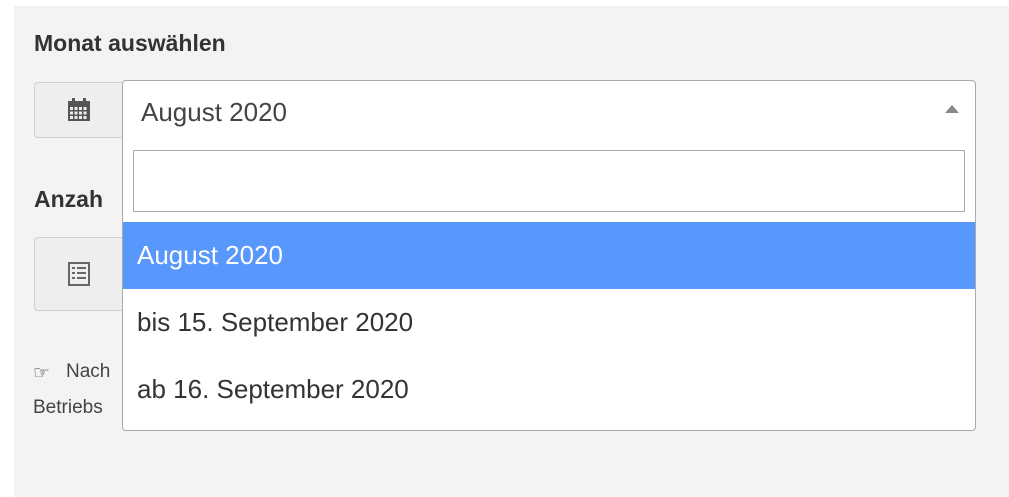 Image resolution: width=1009 pixels, height=497 pixels. I want to click on option-ab-16-september-2020: ab 16. September 2020, so click(549, 389).